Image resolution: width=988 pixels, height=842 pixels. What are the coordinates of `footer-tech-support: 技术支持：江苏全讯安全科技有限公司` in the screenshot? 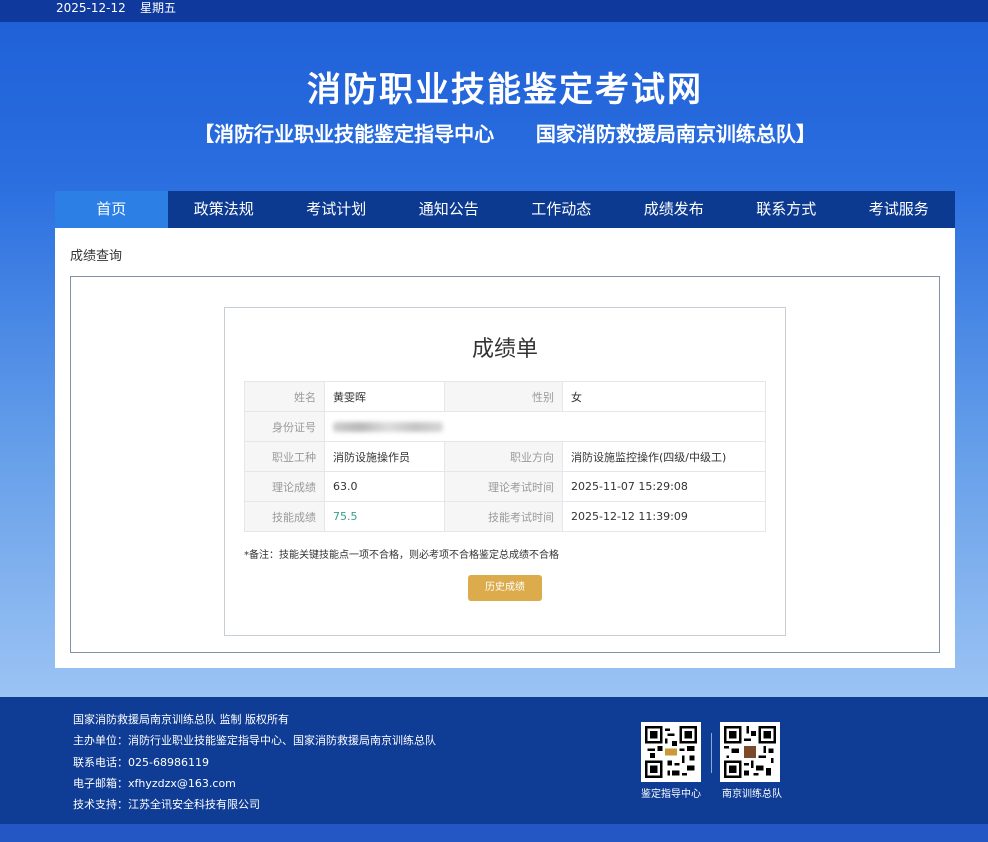 It's located at (166, 804).